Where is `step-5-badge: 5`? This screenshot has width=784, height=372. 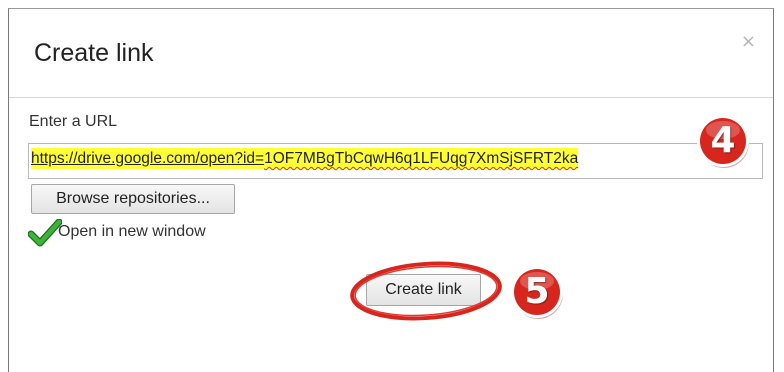
step-5-badge: 5 is located at coordinates (537, 292).